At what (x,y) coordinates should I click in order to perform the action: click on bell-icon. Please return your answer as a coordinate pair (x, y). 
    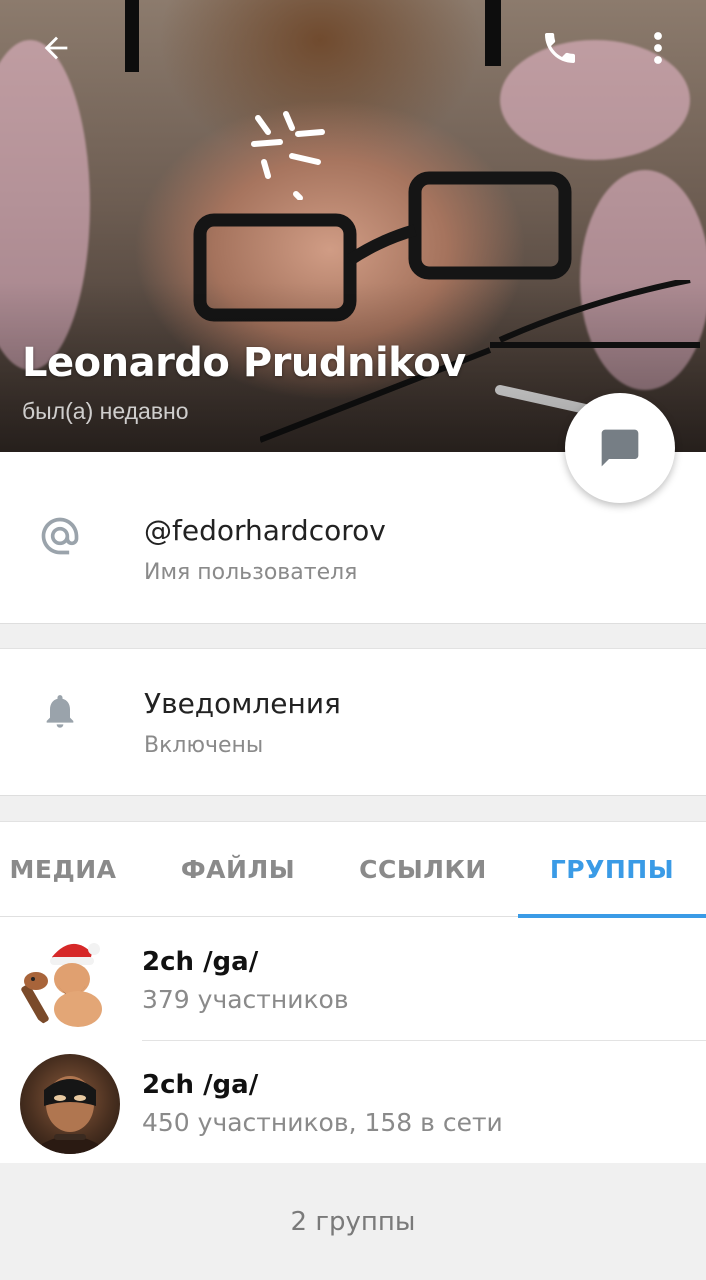
    Looking at the image, I should click on (60, 711).